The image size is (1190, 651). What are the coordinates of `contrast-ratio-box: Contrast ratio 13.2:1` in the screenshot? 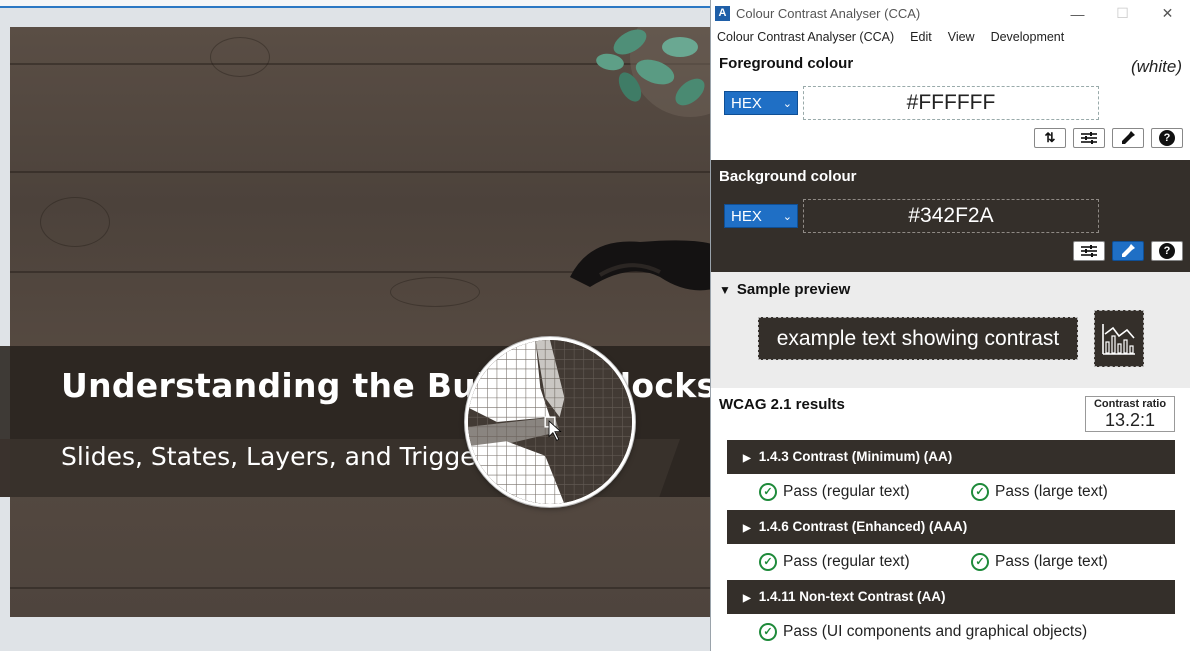 It's located at (1130, 414).